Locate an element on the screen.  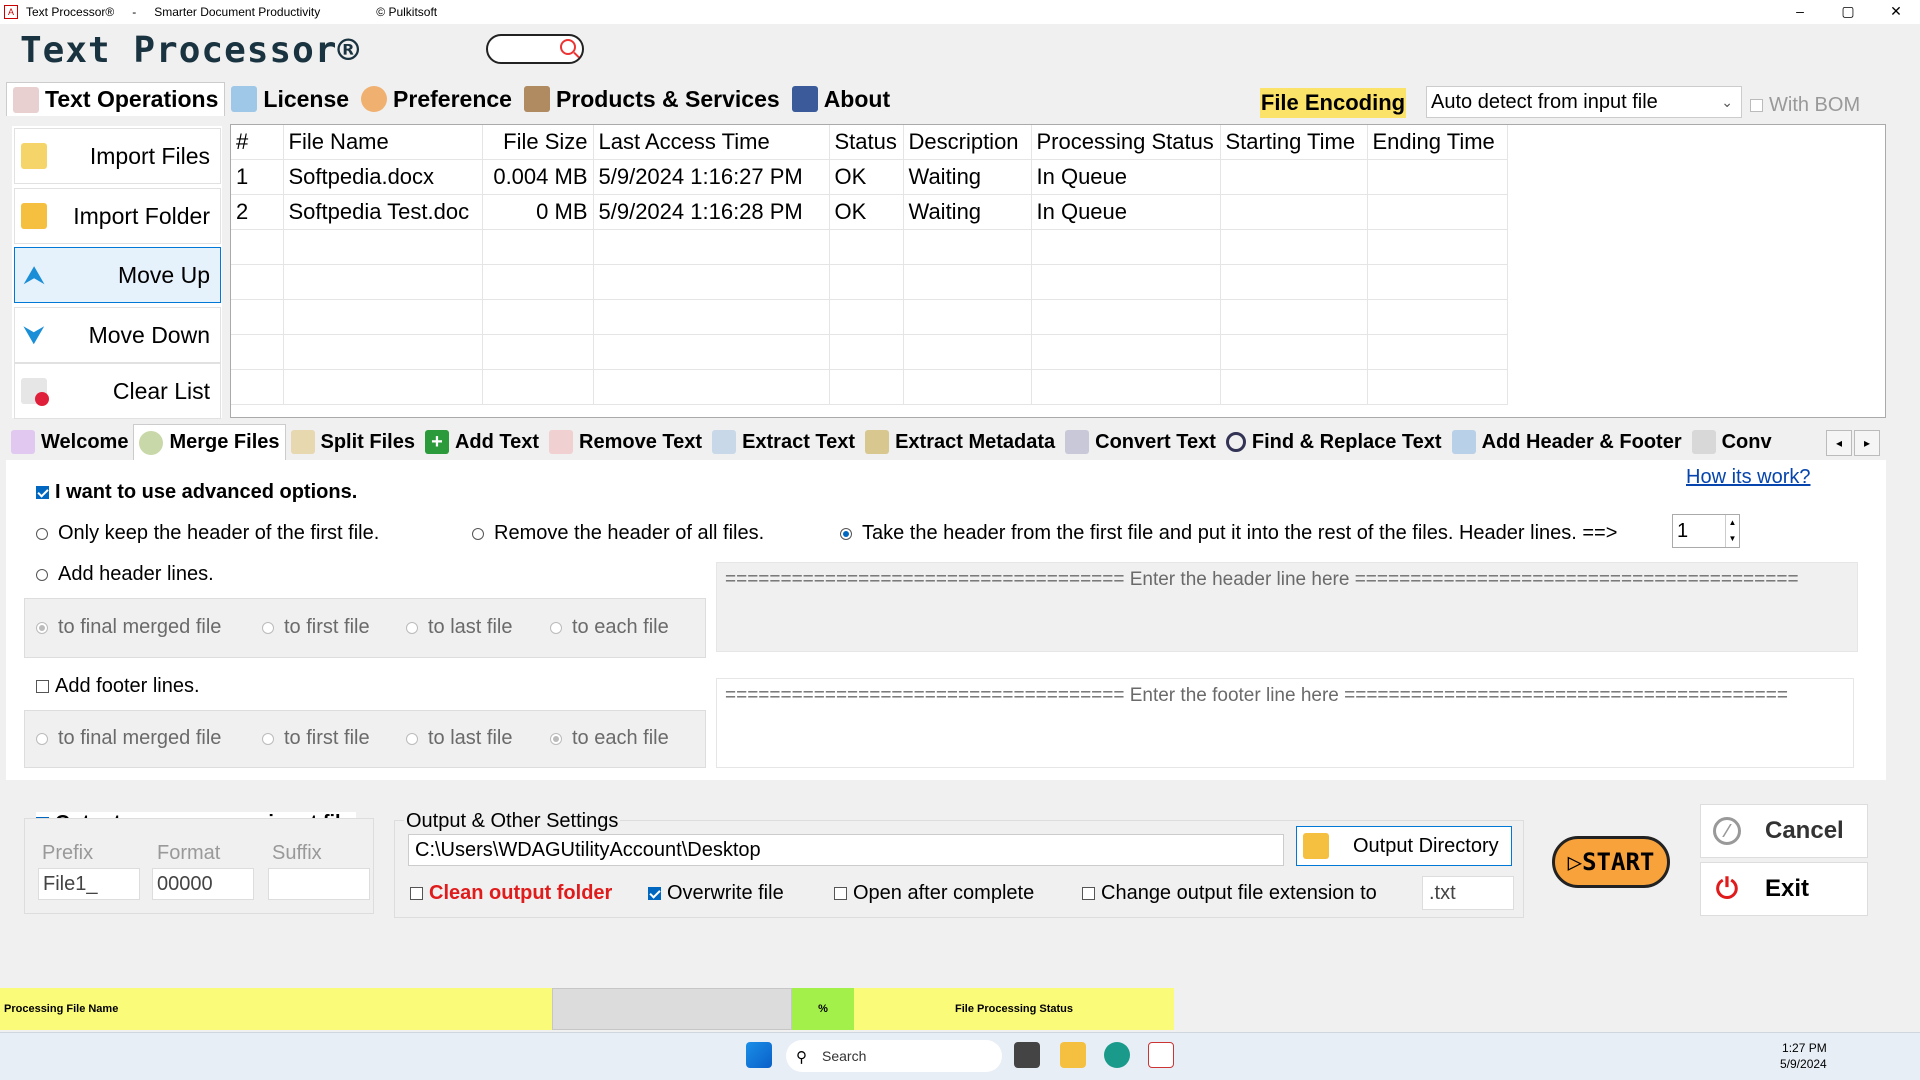
radio-footer-each: to each file is located at coordinates (609, 738).